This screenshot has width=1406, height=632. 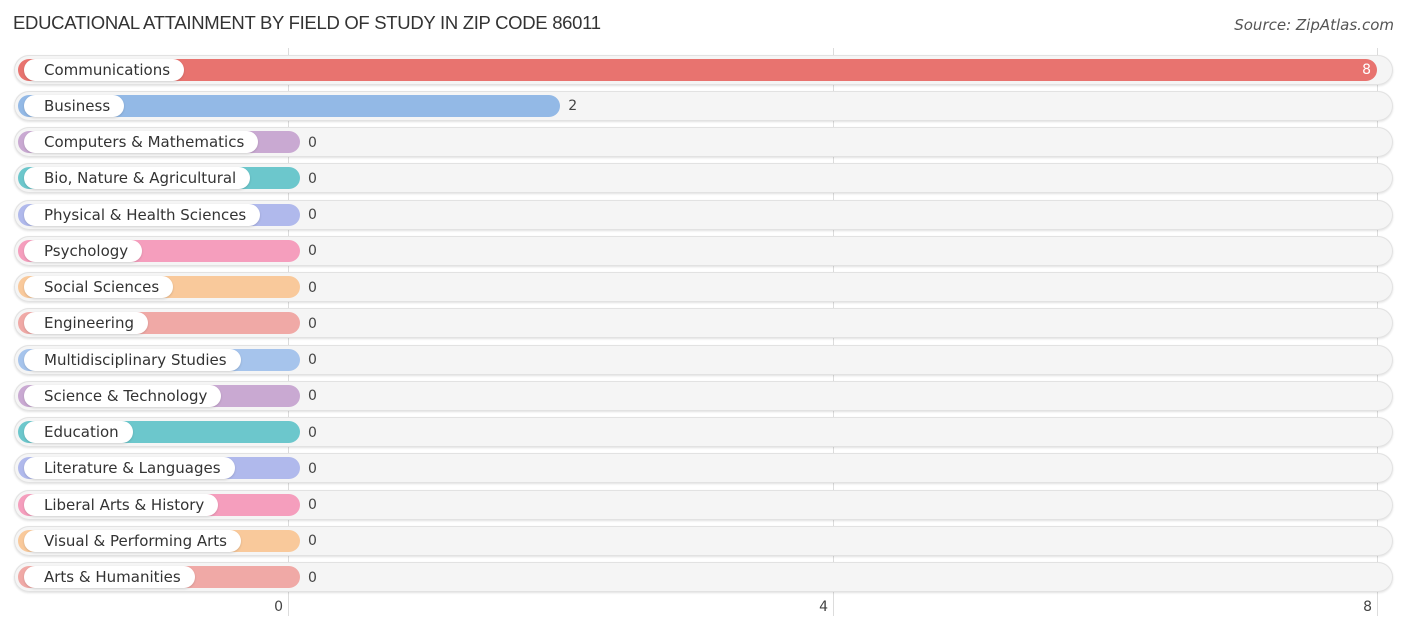 What do you see at coordinates (132, 540) in the screenshot?
I see `category-label: Visual & Performing Arts` at bounding box center [132, 540].